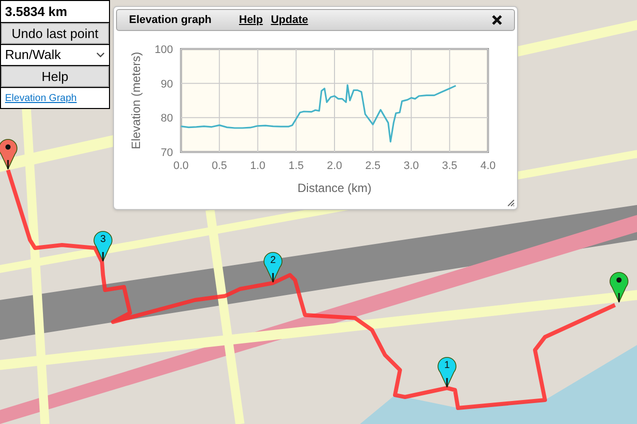 The image size is (637, 424). Describe the element at coordinates (136, 101) in the screenshot. I see `y-axis-title: Elevation (meters)` at that location.